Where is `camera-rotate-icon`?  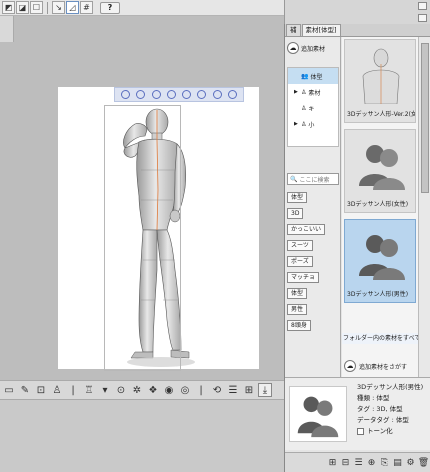
camera-rotate-icon is located at coordinates (126, 94).